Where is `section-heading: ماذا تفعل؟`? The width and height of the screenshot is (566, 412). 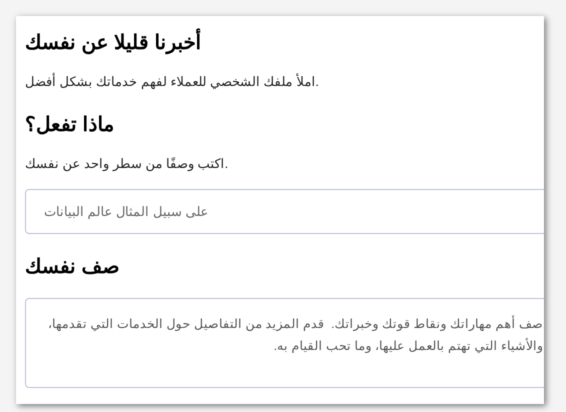
section-heading: ماذا تفعل؟ is located at coordinates (70, 125).